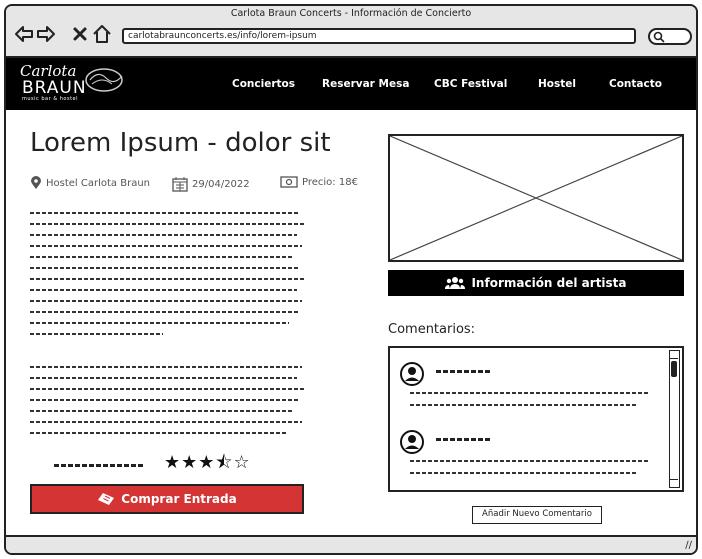  I want to click on venue-info: Hostel Carlota Braun, so click(90, 183).